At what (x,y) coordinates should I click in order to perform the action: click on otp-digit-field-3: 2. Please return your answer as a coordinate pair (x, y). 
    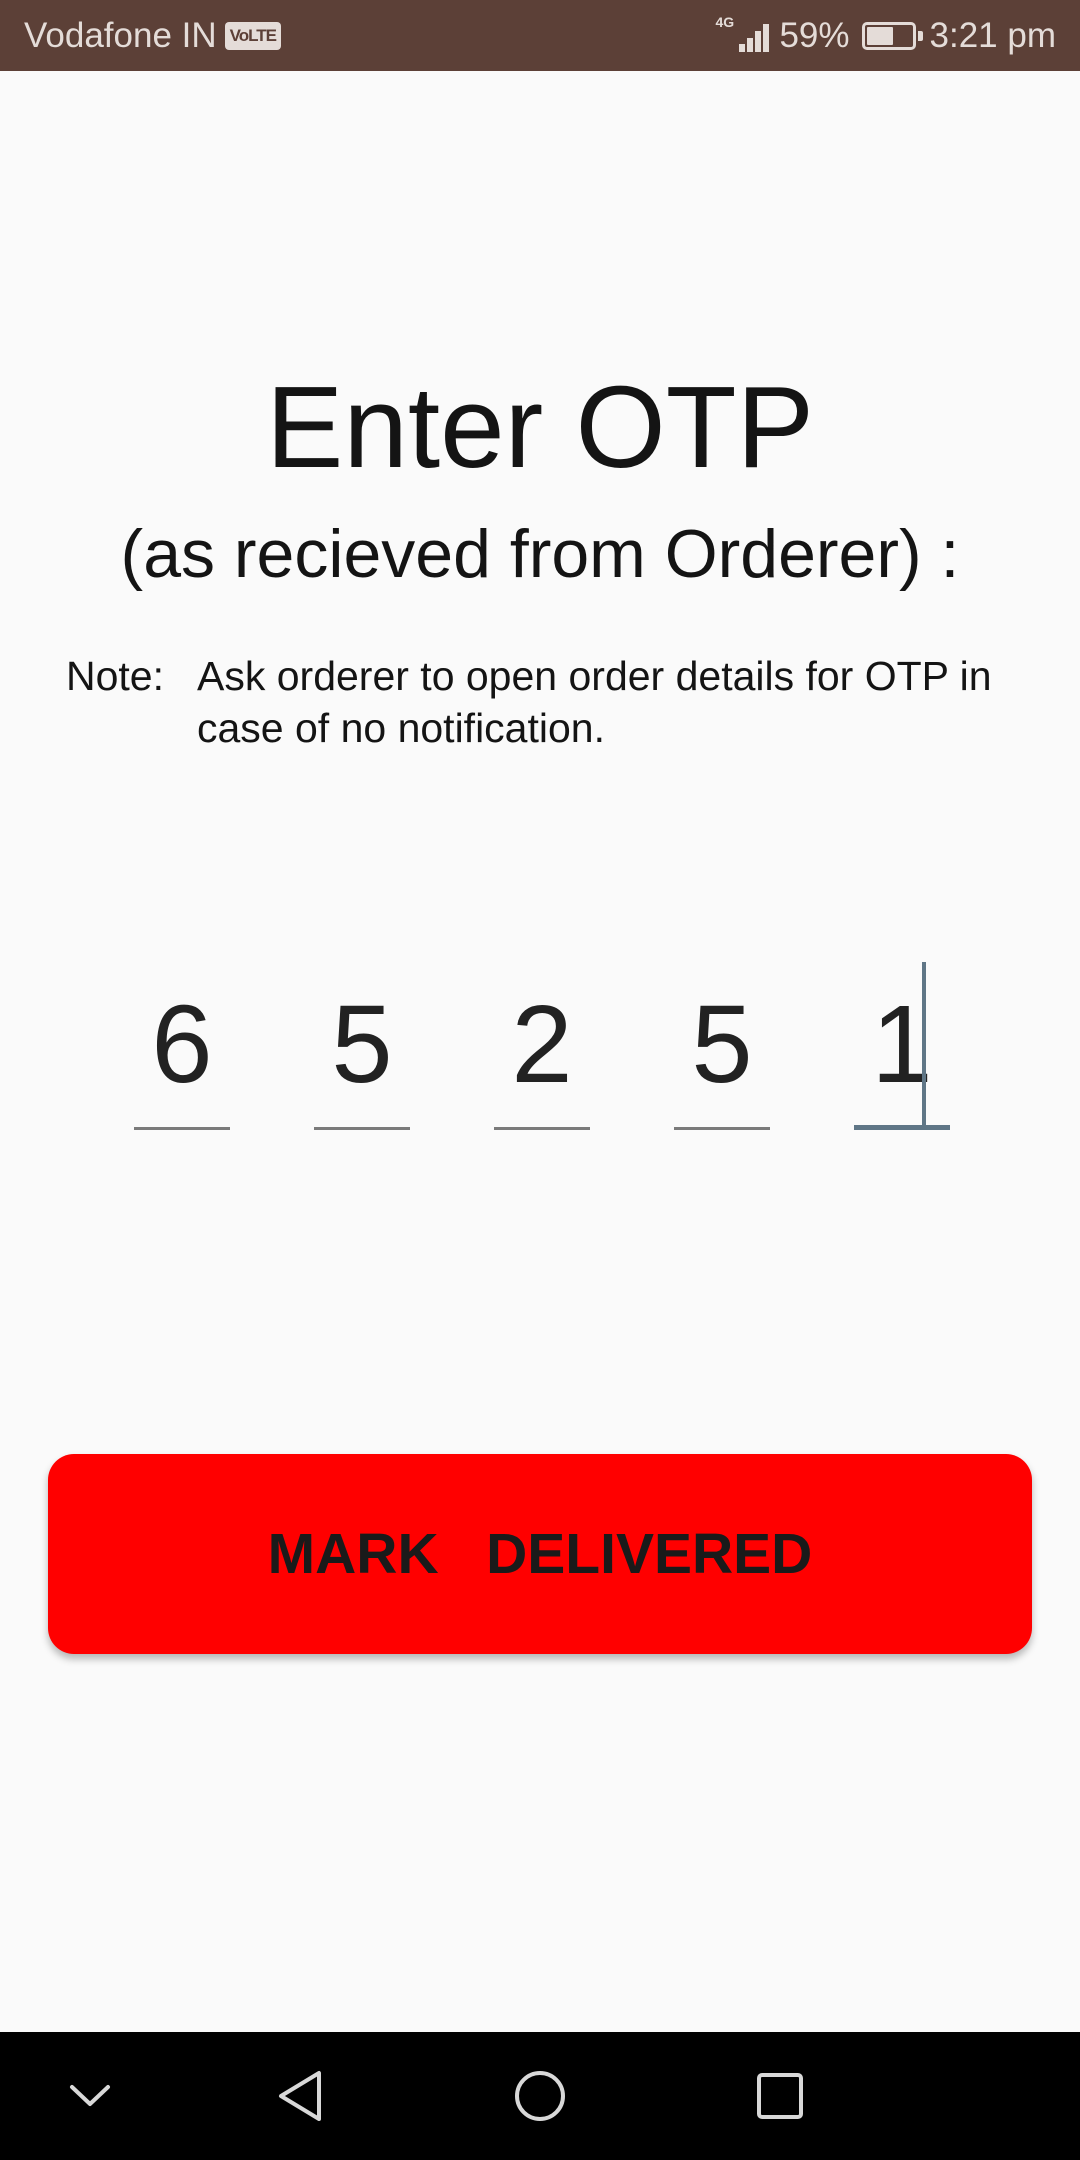
    Looking at the image, I should click on (542, 1055).